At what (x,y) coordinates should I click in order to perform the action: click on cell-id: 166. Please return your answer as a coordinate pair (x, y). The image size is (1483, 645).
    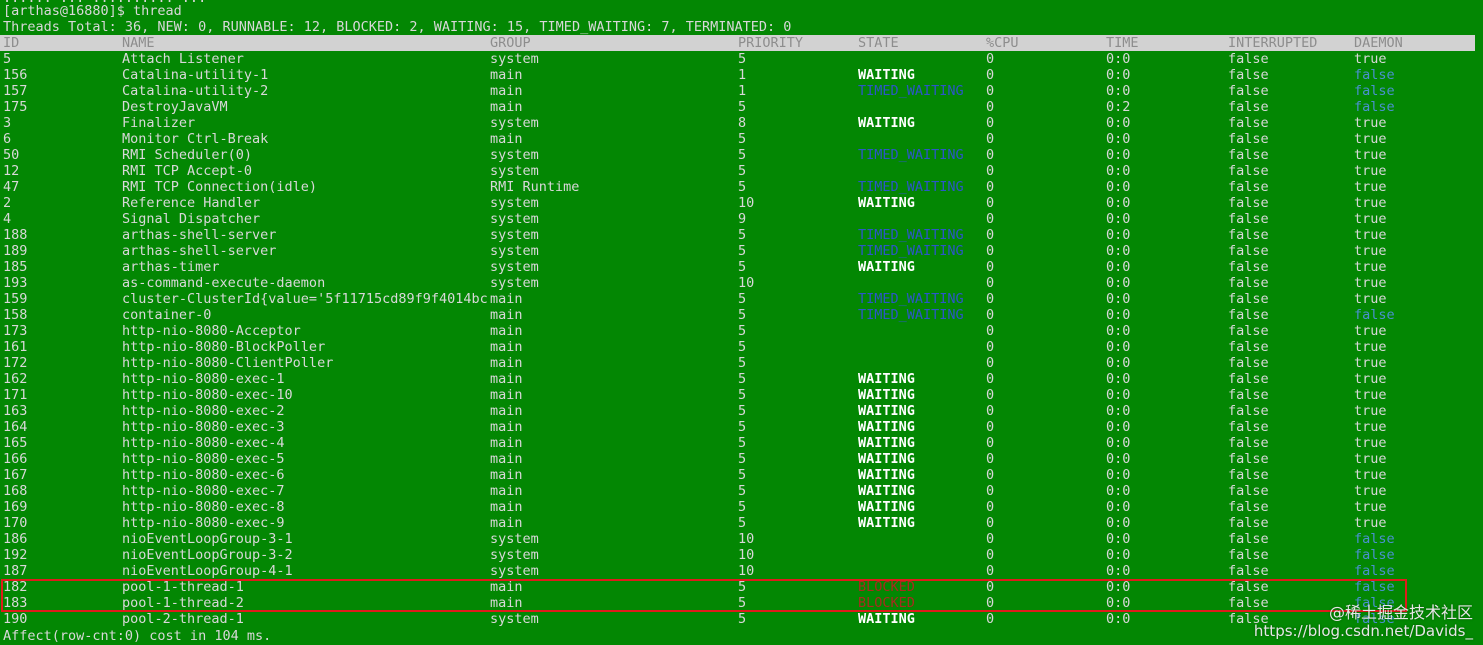
    Looking at the image, I should click on (15, 459).